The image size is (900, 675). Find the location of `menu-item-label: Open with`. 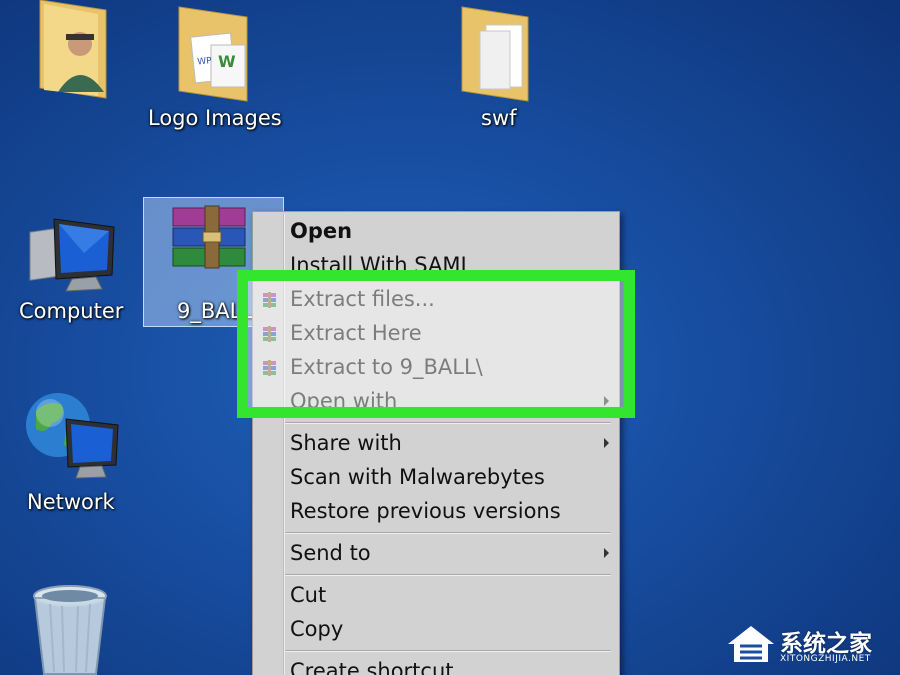

menu-item-label: Open with is located at coordinates (344, 401).